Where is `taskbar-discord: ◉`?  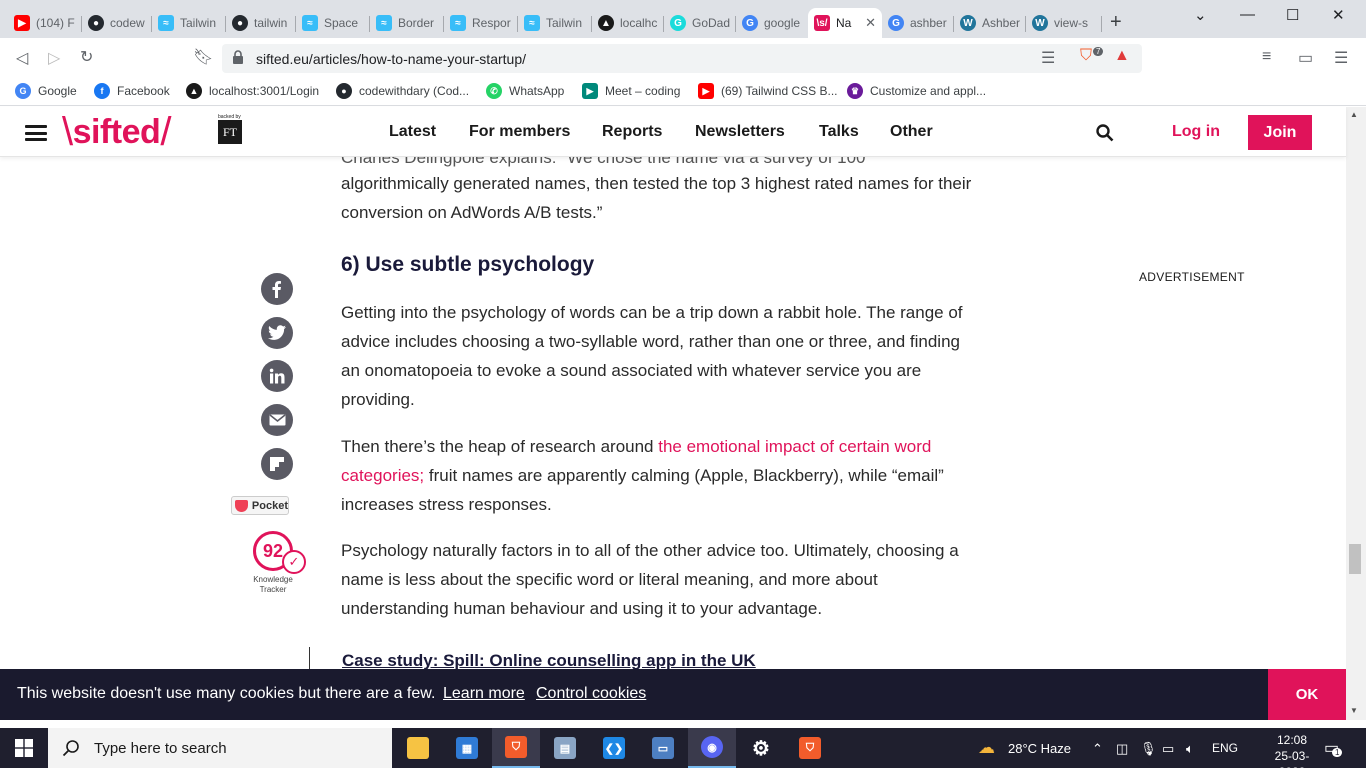
taskbar-discord: ◉ is located at coordinates (712, 748).